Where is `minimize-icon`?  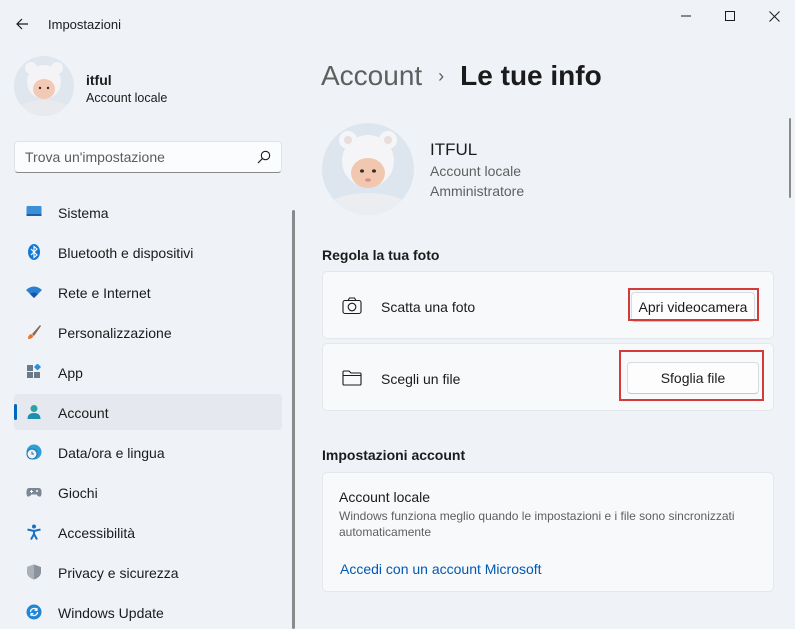
minimize-icon is located at coordinates (686, 16).